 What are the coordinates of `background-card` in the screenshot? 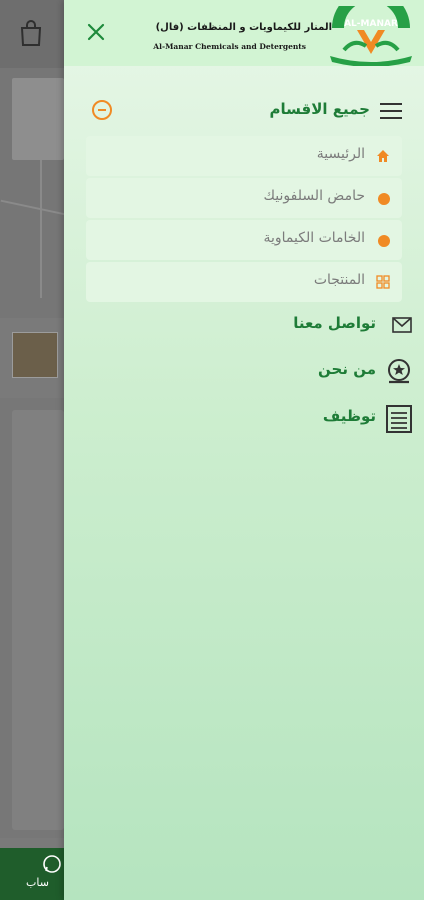 It's located at (38, 119).